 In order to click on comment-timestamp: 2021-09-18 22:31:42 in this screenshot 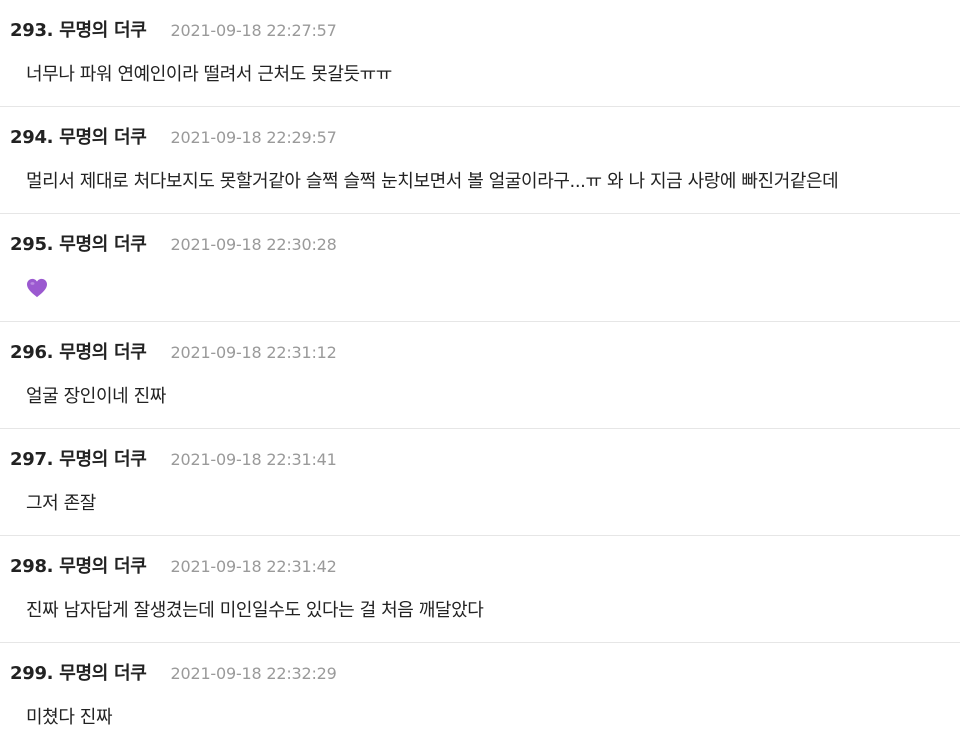, I will do `click(253, 566)`.